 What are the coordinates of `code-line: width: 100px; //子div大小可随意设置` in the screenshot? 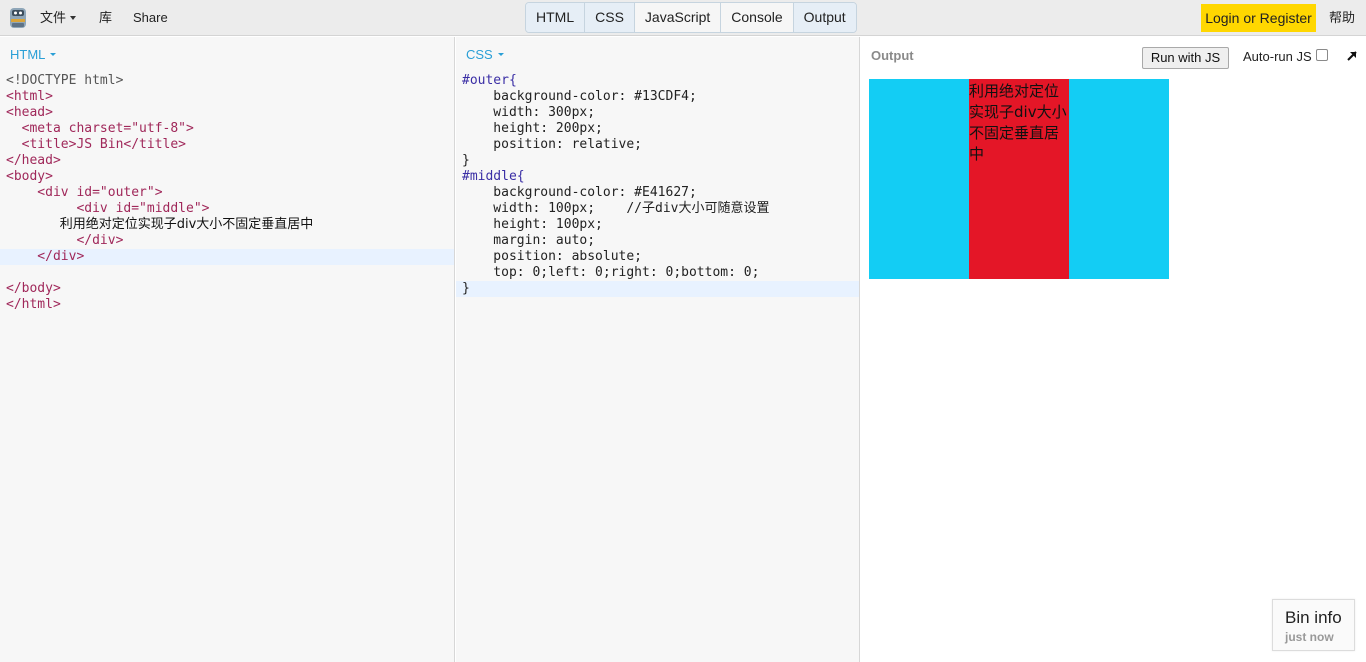 It's located at (616, 208).